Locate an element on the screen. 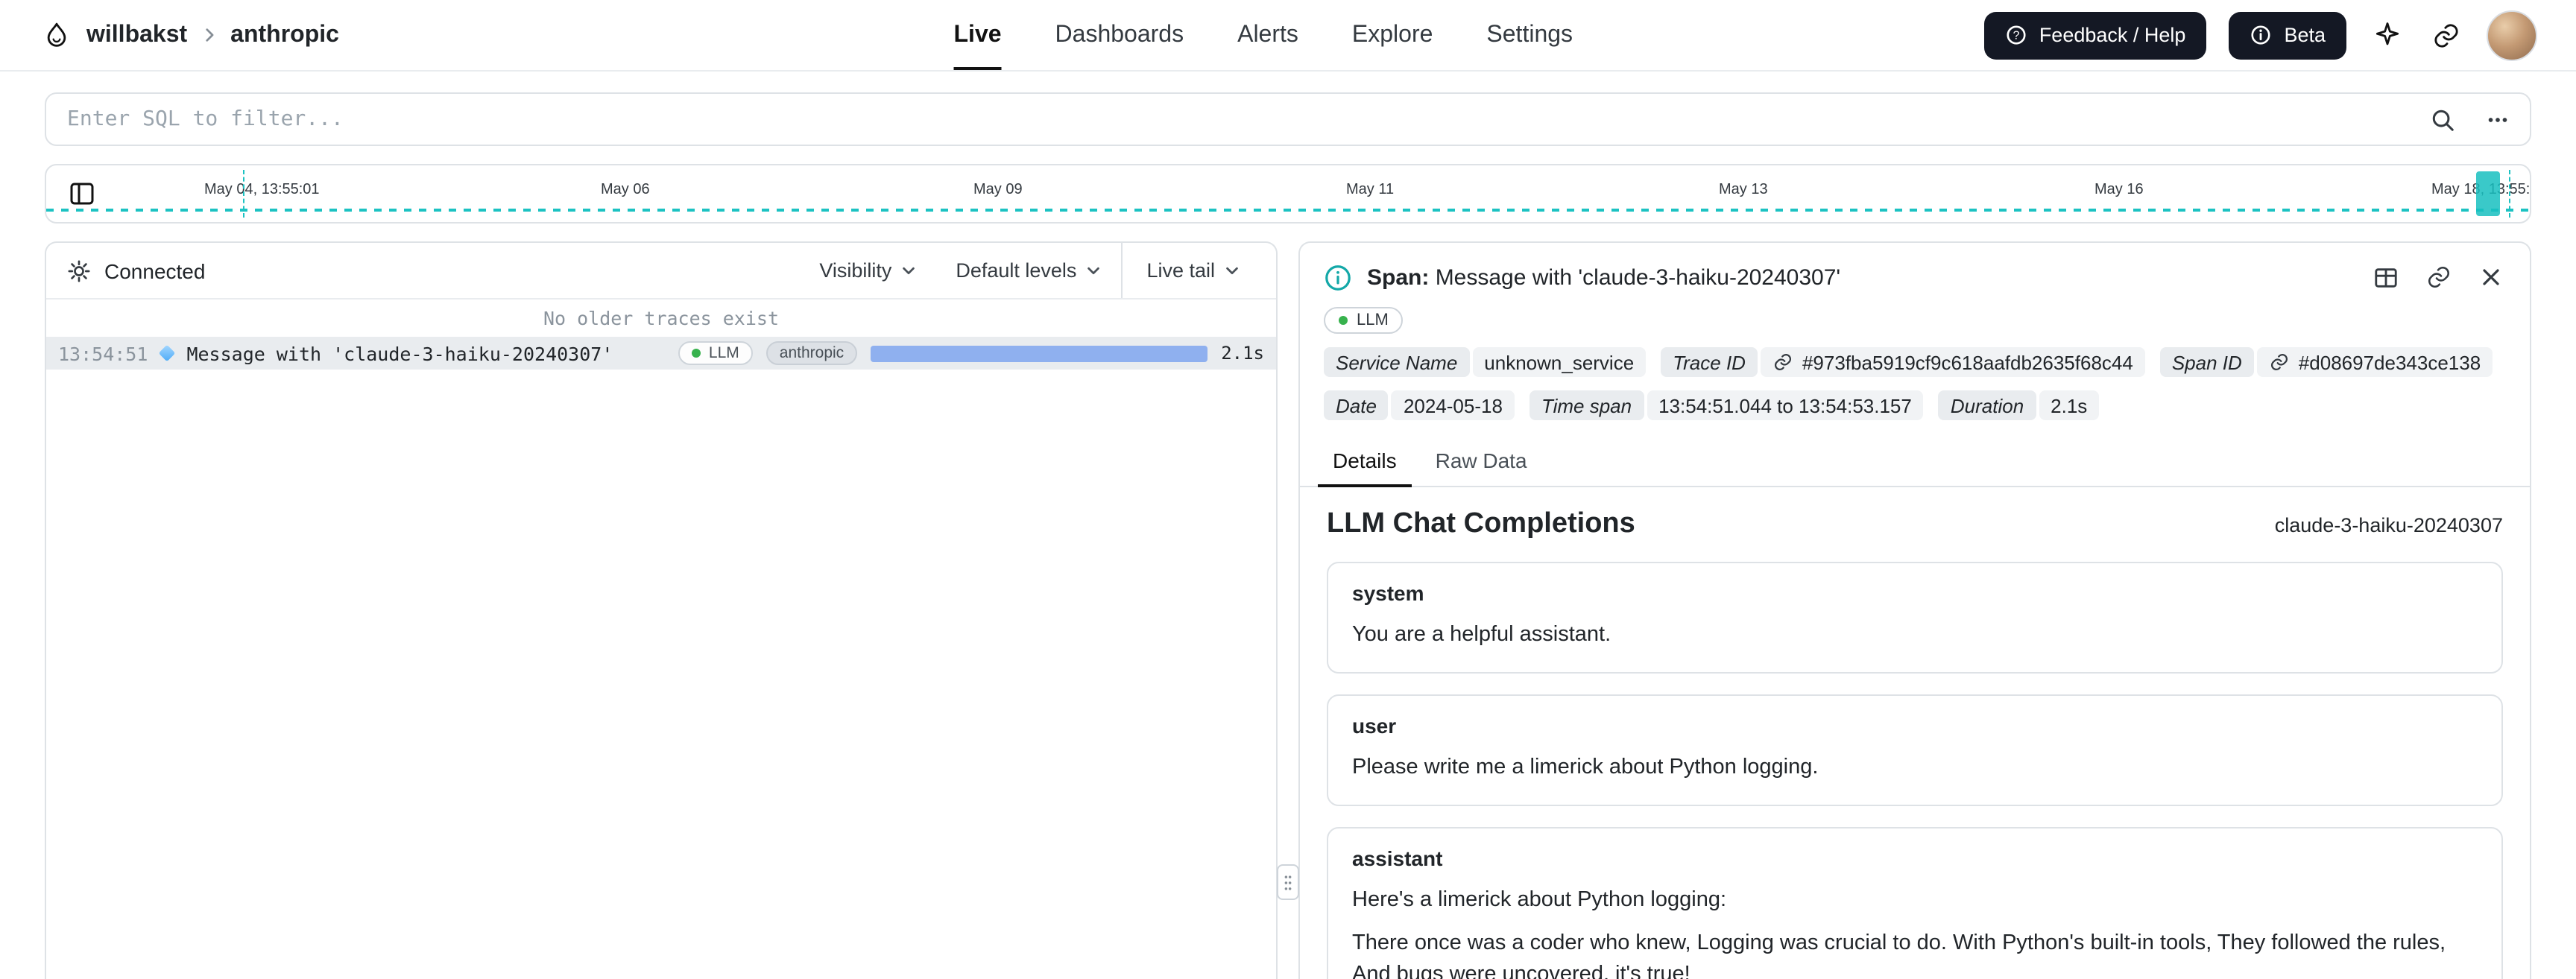  time-span-tag: Time span 13:54:51.044 to 13:54:53.157 is located at coordinates (1727, 405).